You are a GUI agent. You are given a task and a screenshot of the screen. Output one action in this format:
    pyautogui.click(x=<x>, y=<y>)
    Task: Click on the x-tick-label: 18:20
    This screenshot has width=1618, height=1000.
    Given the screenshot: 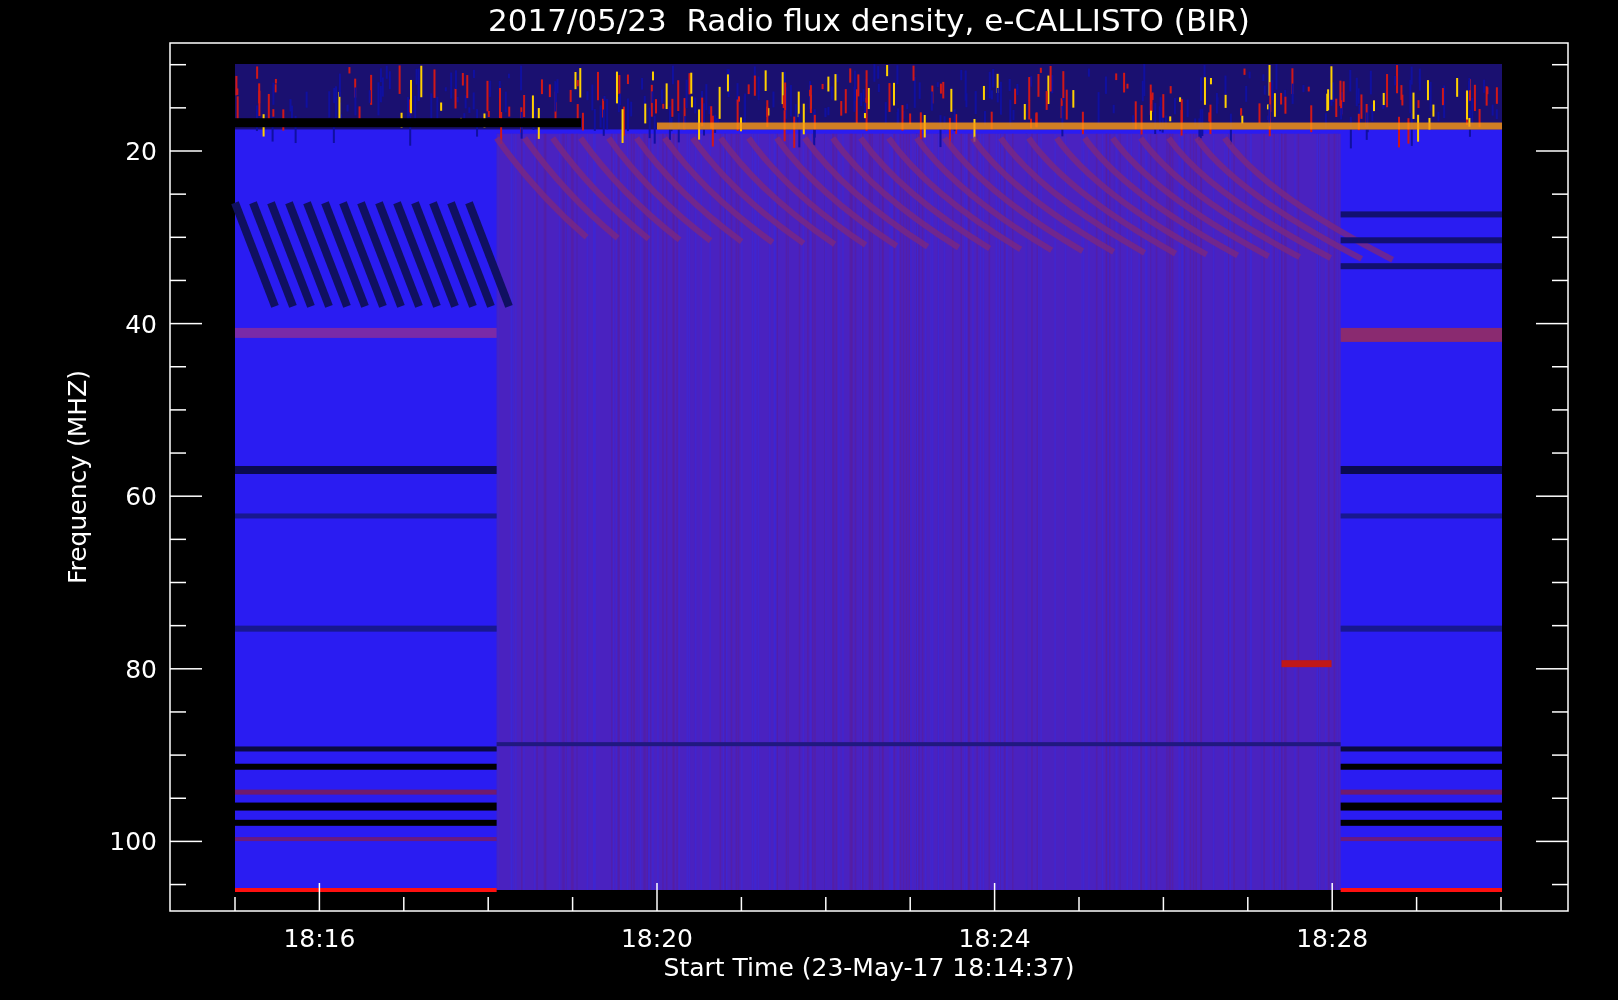 What is the action you would take?
    pyautogui.click(x=657, y=938)
    